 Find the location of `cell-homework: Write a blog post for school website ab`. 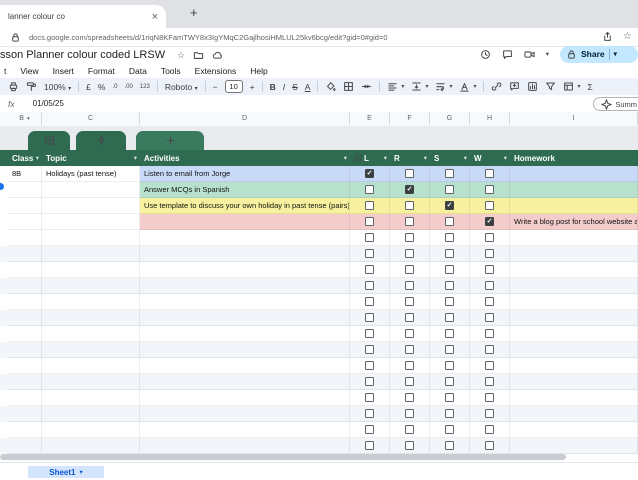

cell-homework: Write a blog post for school website ab is located at coordinates (574, 222).